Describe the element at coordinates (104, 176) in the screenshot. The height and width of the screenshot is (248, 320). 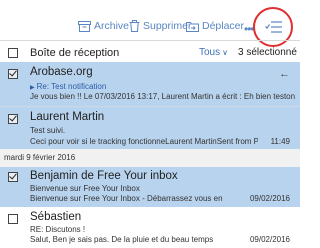
I see `message-sender: Benjamin de Free Your inbox` at that location.